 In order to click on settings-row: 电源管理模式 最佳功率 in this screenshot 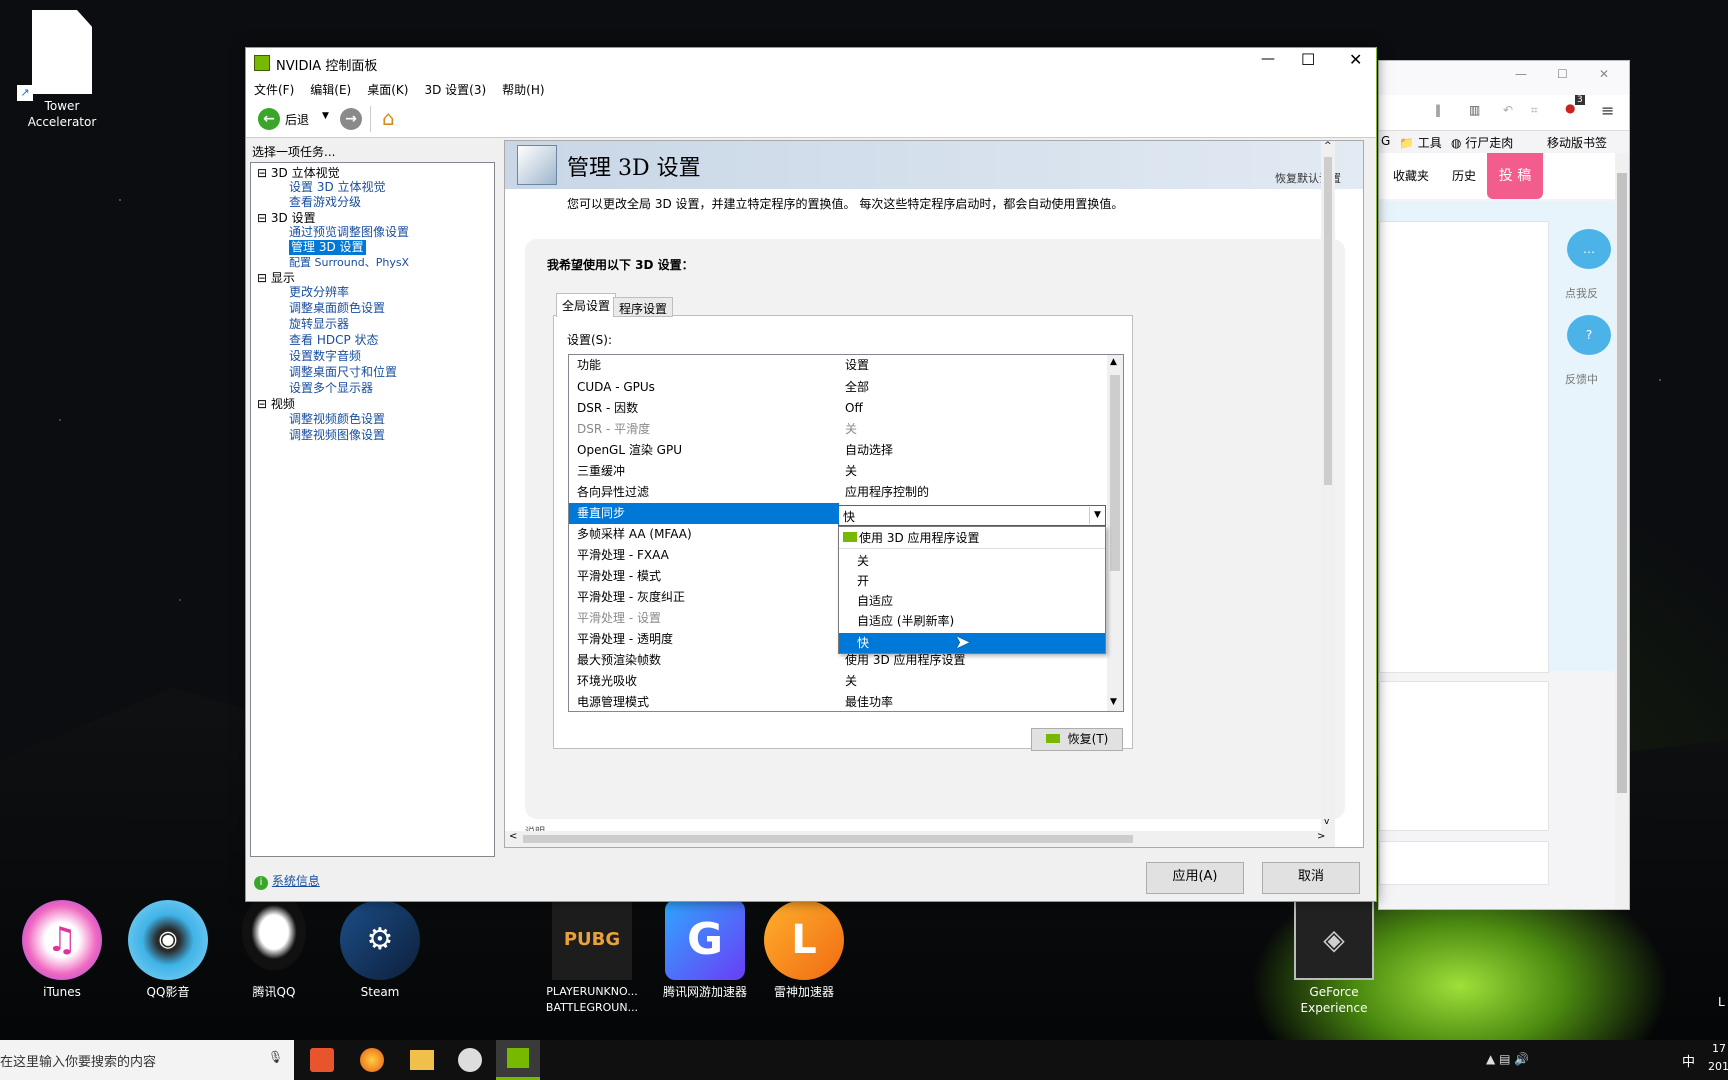, I will do `click(829, 702)`.